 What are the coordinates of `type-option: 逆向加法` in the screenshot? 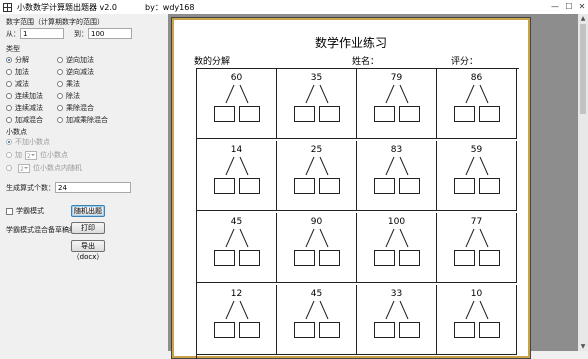 It's located at (75, 60).